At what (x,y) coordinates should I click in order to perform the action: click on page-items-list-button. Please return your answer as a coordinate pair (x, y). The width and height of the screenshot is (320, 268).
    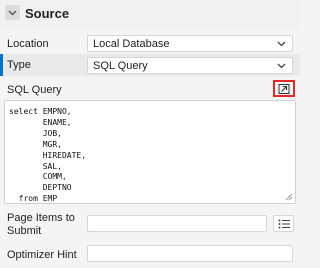
    Looking at the image, I should click on (283, 223).